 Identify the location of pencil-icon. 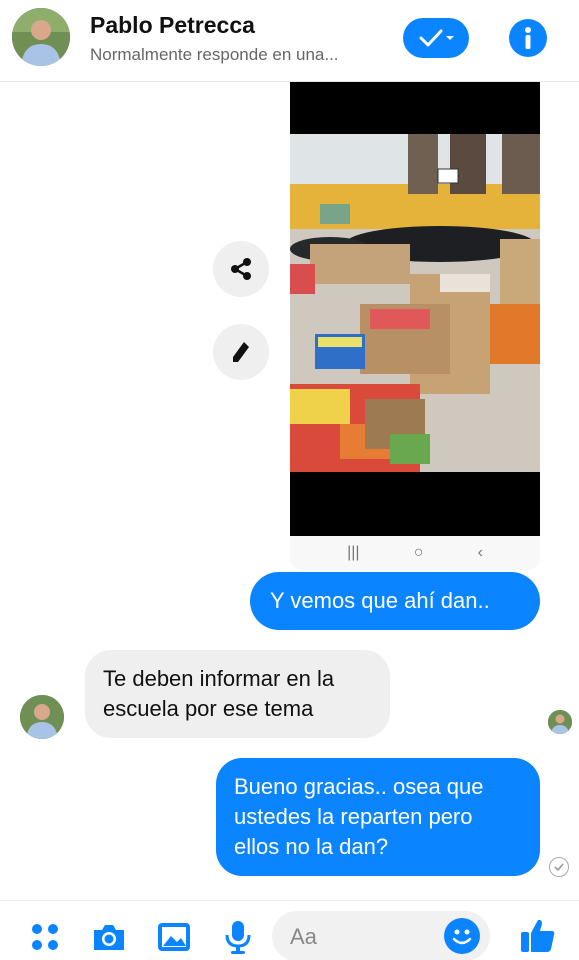
(241, 352).